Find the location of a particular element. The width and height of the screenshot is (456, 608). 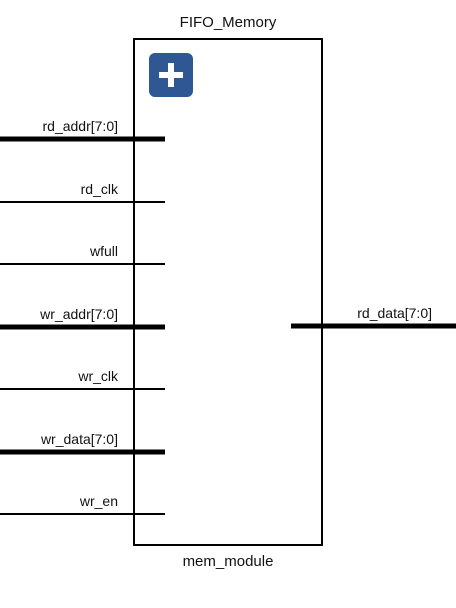

module-name: mem_module is located at coordinates (228, 561).